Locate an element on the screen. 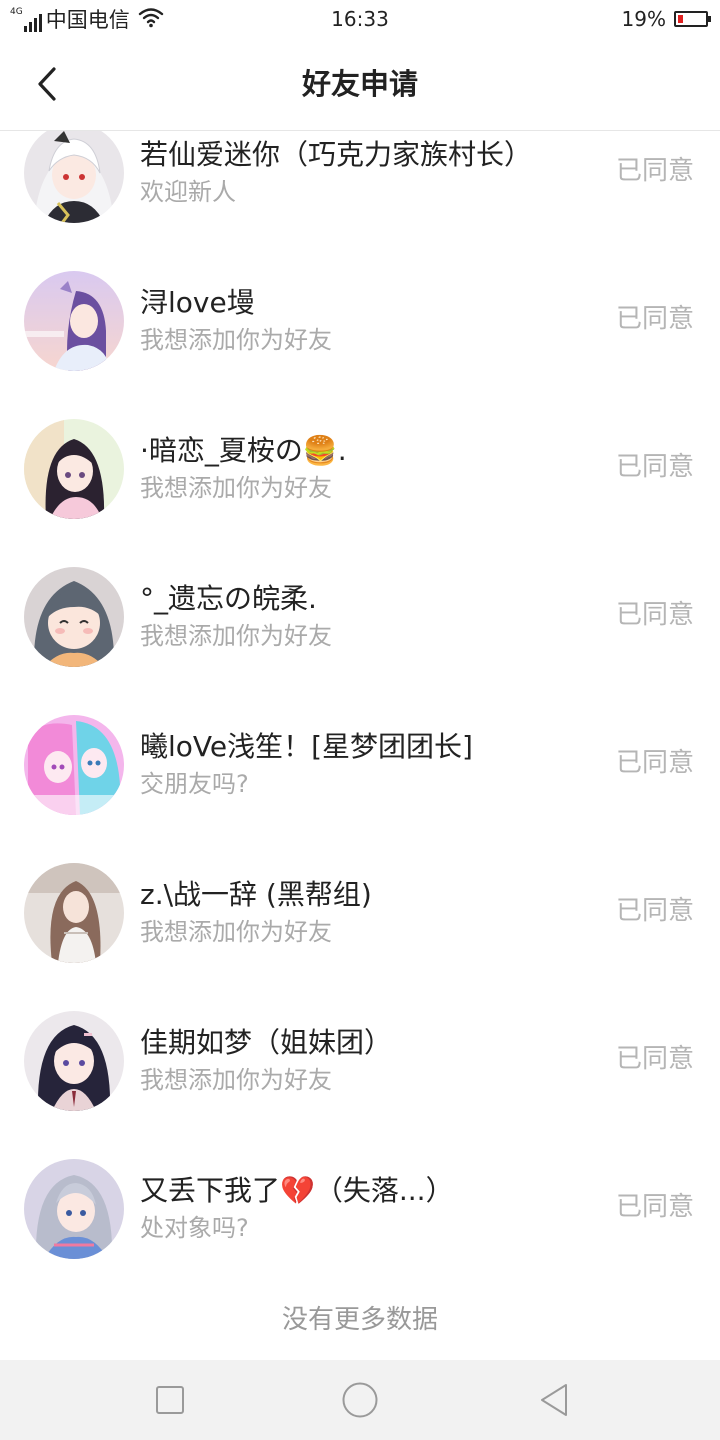 This screenshot has width=720, height=1440. page-title: 好友申请 is located at coordinates (359, 84).